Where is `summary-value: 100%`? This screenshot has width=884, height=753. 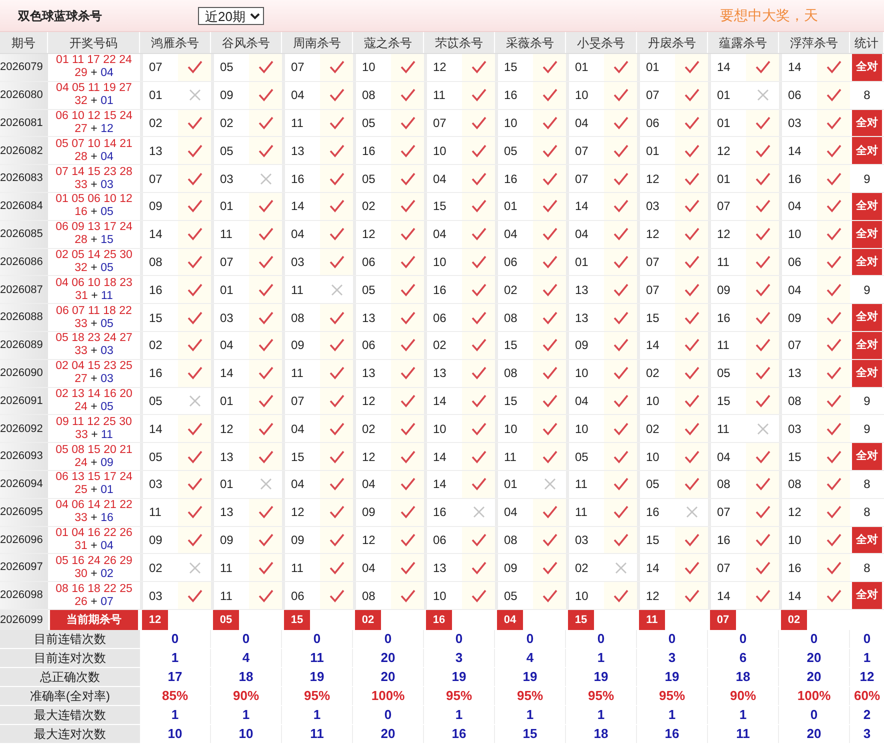
summary-value: 100% is located at coordinates (388, 695).